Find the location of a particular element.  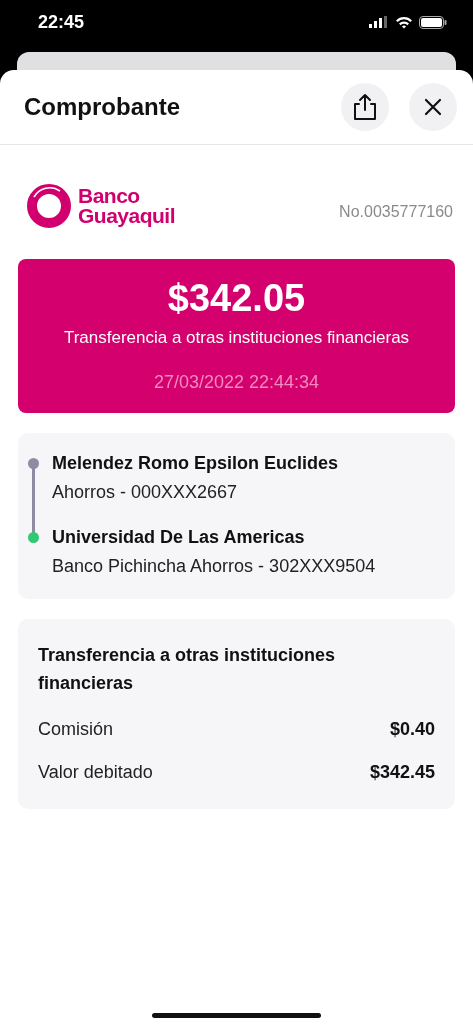

party-name: Universidad De Las Americas is located at coordinates (179, 537).